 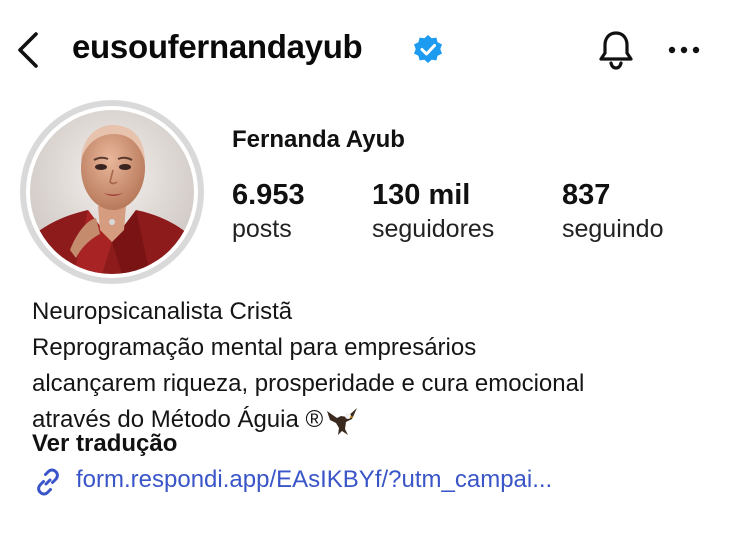 I want to click on notifications-button, so click(x=616, y=50).